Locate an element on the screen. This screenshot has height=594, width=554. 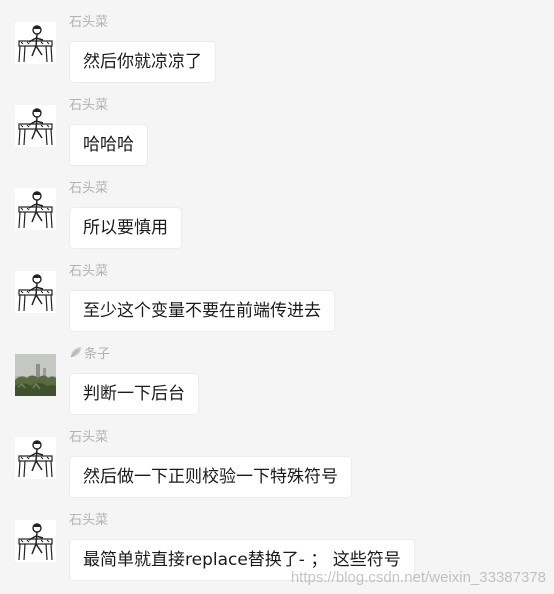
message-row: 石头菜 最简单就直接replace替换了- ； 这些符号 is located at coordinates (277, 539).